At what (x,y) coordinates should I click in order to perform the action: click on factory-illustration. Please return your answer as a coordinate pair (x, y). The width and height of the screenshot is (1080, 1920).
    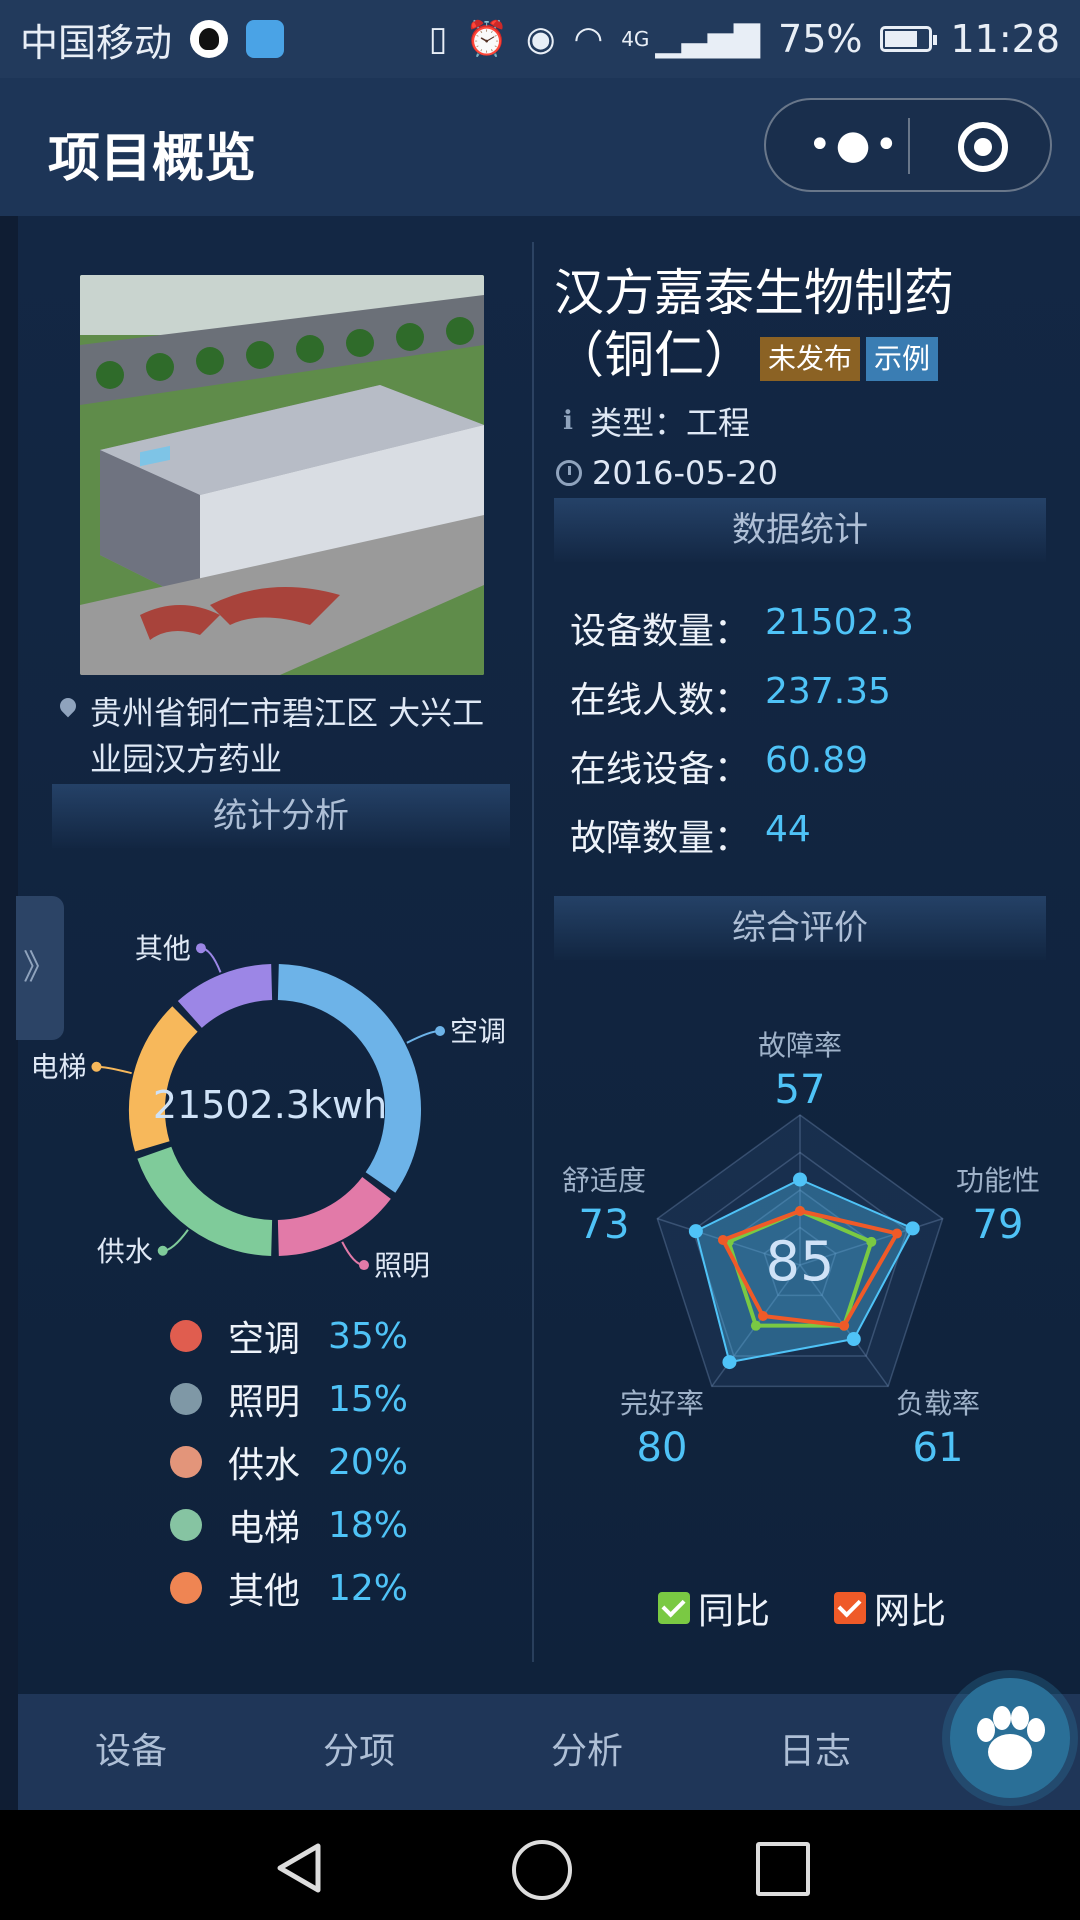
    Looking at the image, I should click on (282, 475).